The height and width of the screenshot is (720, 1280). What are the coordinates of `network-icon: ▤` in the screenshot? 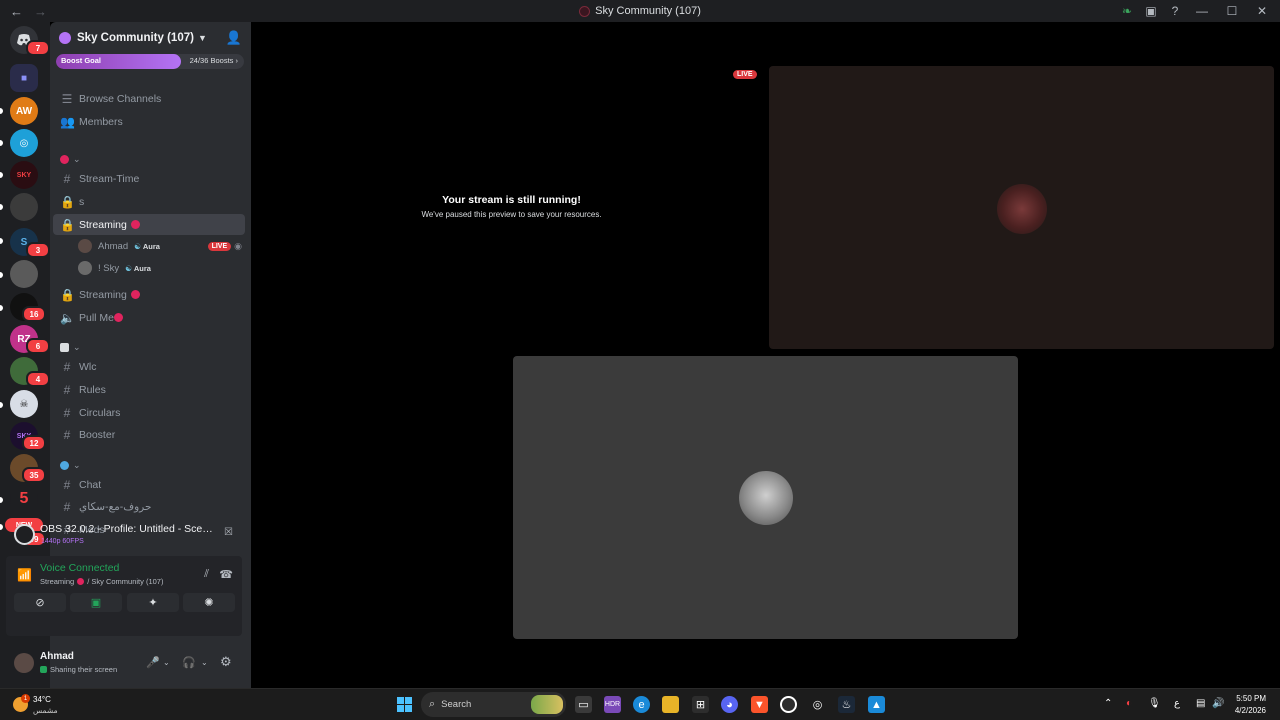 It's located at (1200, 703).